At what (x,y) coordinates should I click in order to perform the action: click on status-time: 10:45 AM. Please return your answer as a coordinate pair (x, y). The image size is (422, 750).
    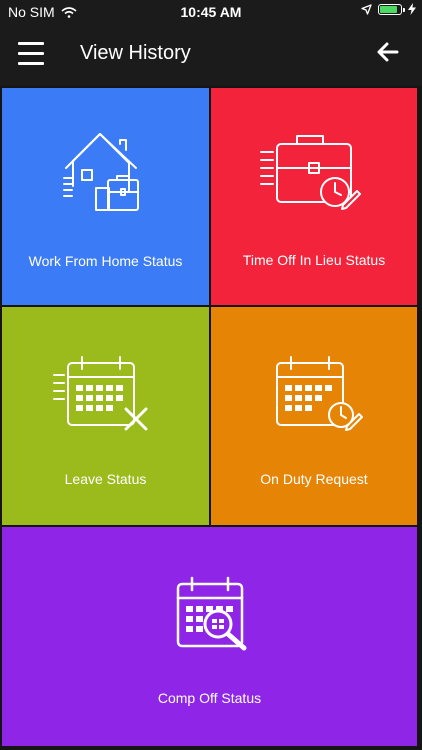
    Looking at the image, I should click on (211, 12).